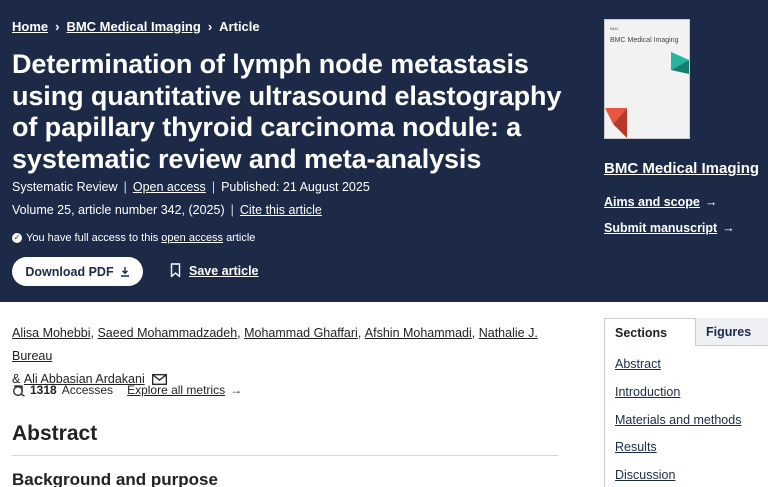 Image resolution: width=768 pixels, height=487 pixels. Describe the element at coordinates (661, 228) in the screenshot. I see `submit-manuscript-label: Submit manuscript` at that location.